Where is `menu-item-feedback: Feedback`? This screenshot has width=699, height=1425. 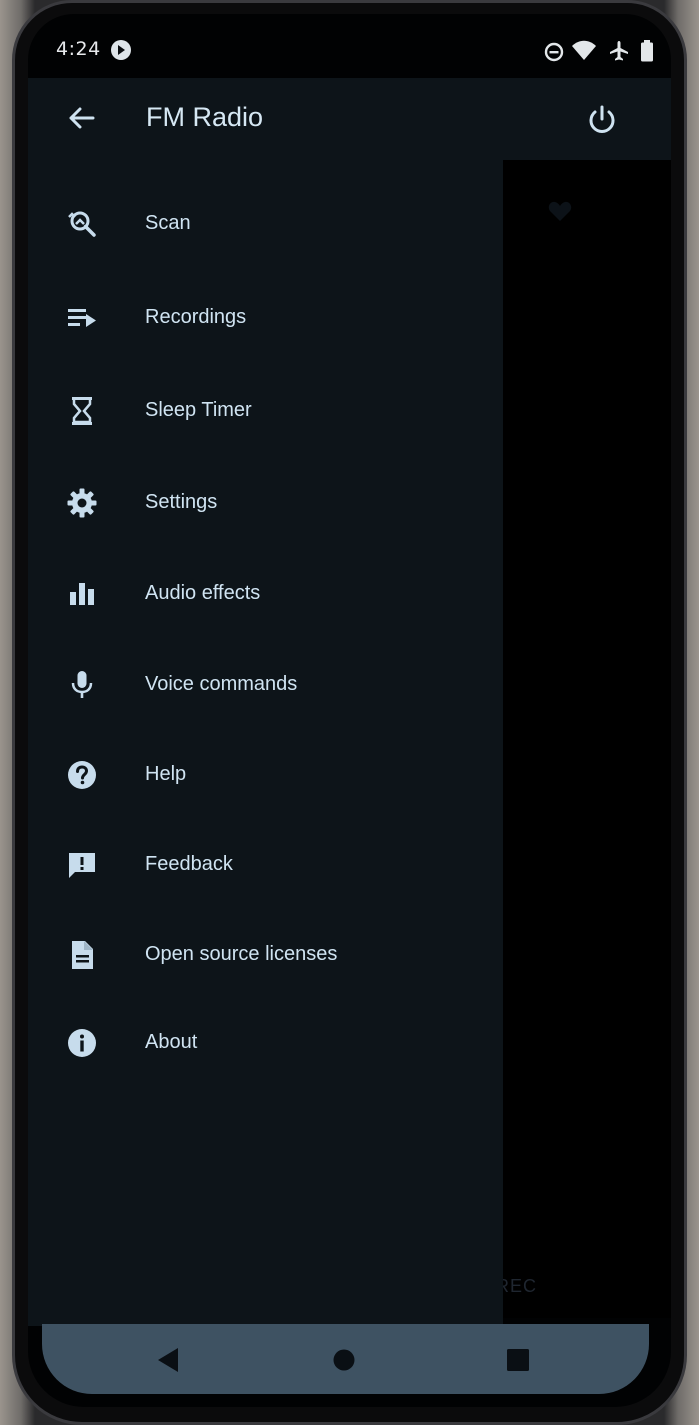
menu-item-feedback: Feedback is located at coordinates (265, 865).